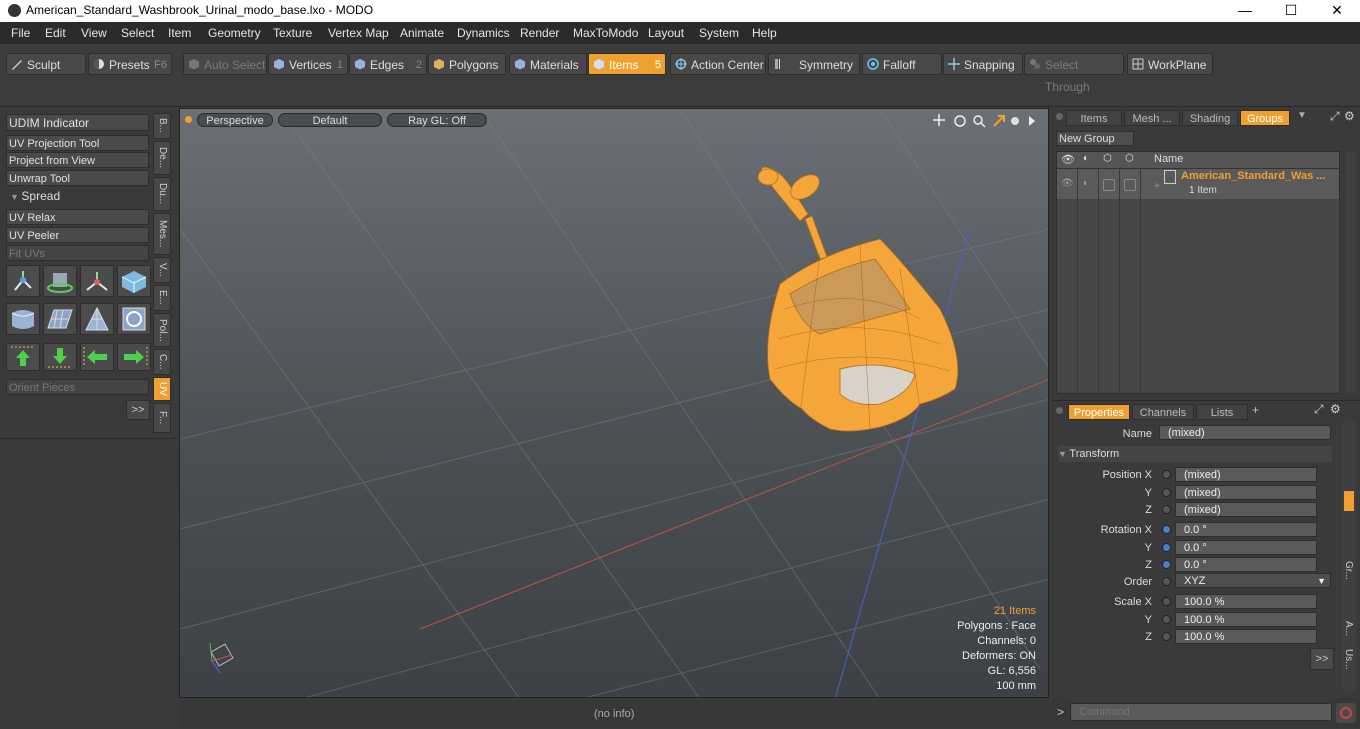  I want to click on maximize-button: ☐, so click(1291, 11).